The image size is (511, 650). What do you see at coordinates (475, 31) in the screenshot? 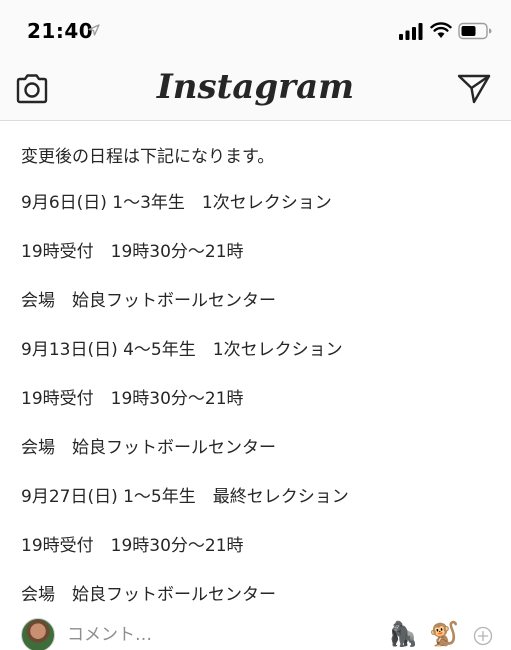
I see `battery-icon` at bounding box center [475, 31].